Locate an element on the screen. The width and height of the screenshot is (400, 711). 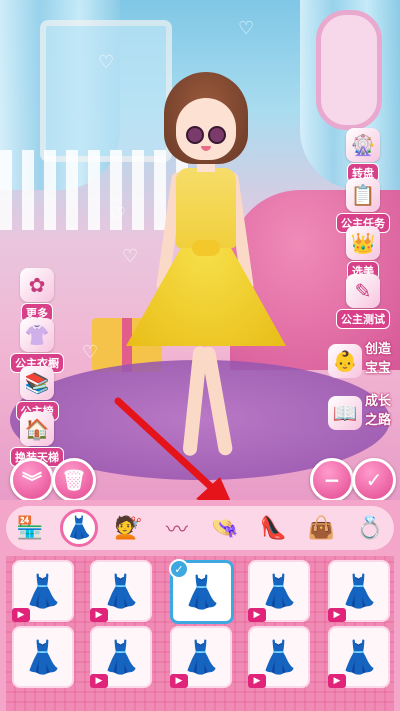
collapse-button: ︾ is located at coordinates (32, 480).